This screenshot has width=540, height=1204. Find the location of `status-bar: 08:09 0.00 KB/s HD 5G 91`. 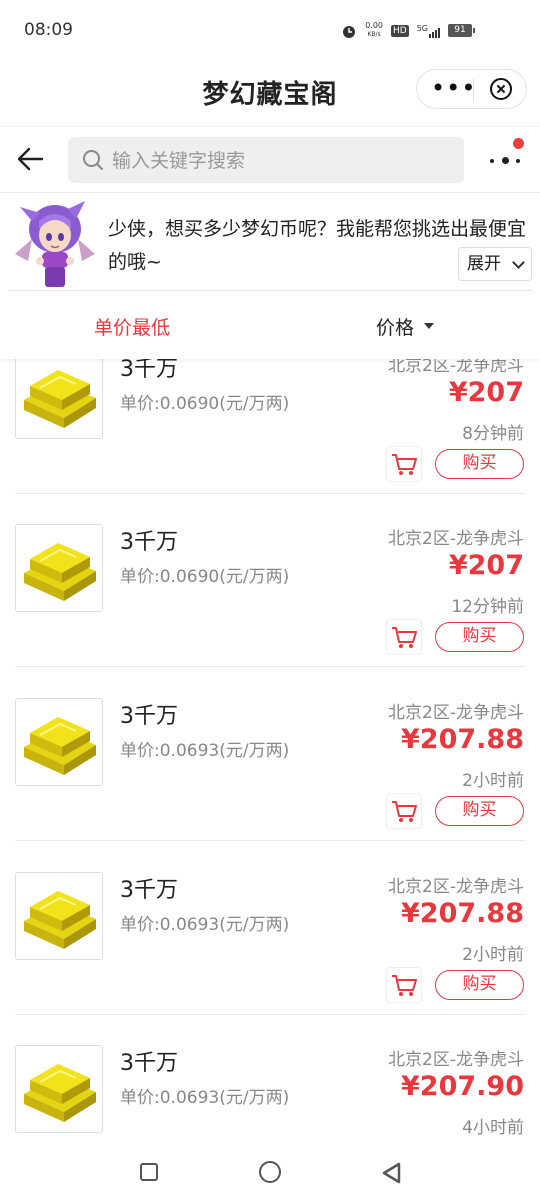

status-bar: 08:09 0.00 KB/s HD 5G 91 is located at coordinates (270, 30).